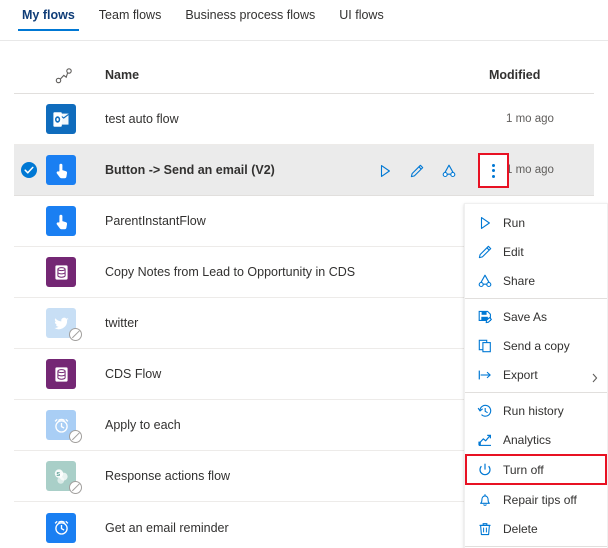  What do you see at coordinates (130, 15) in the screenshot?
I see `tab-team-flows: Team flows` at bounding box center [130, 15].